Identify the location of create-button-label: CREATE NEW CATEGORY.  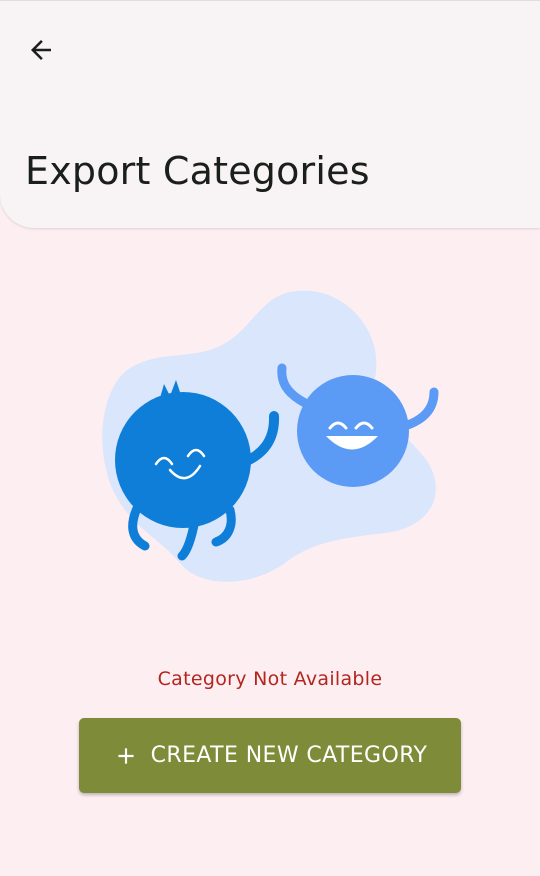
(289, 755).